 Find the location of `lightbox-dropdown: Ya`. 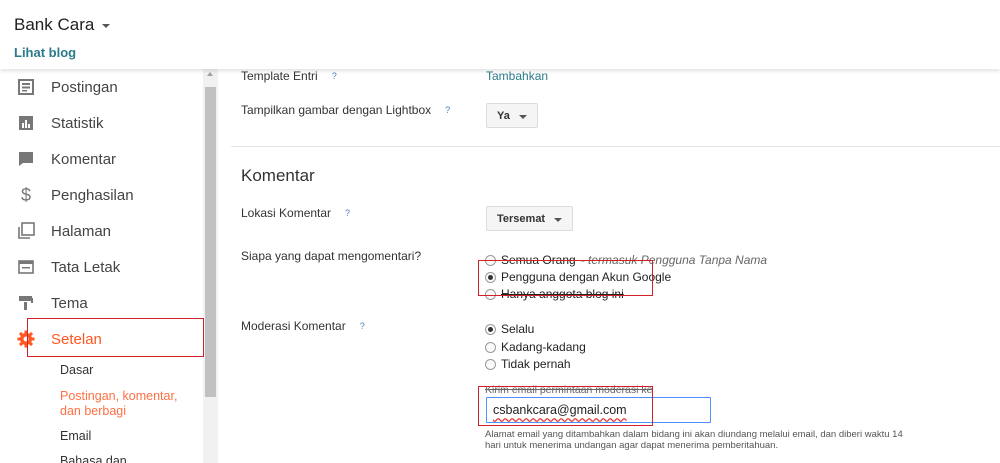

lightbox-dropdown: Ya is located at coordinates (512, 115).